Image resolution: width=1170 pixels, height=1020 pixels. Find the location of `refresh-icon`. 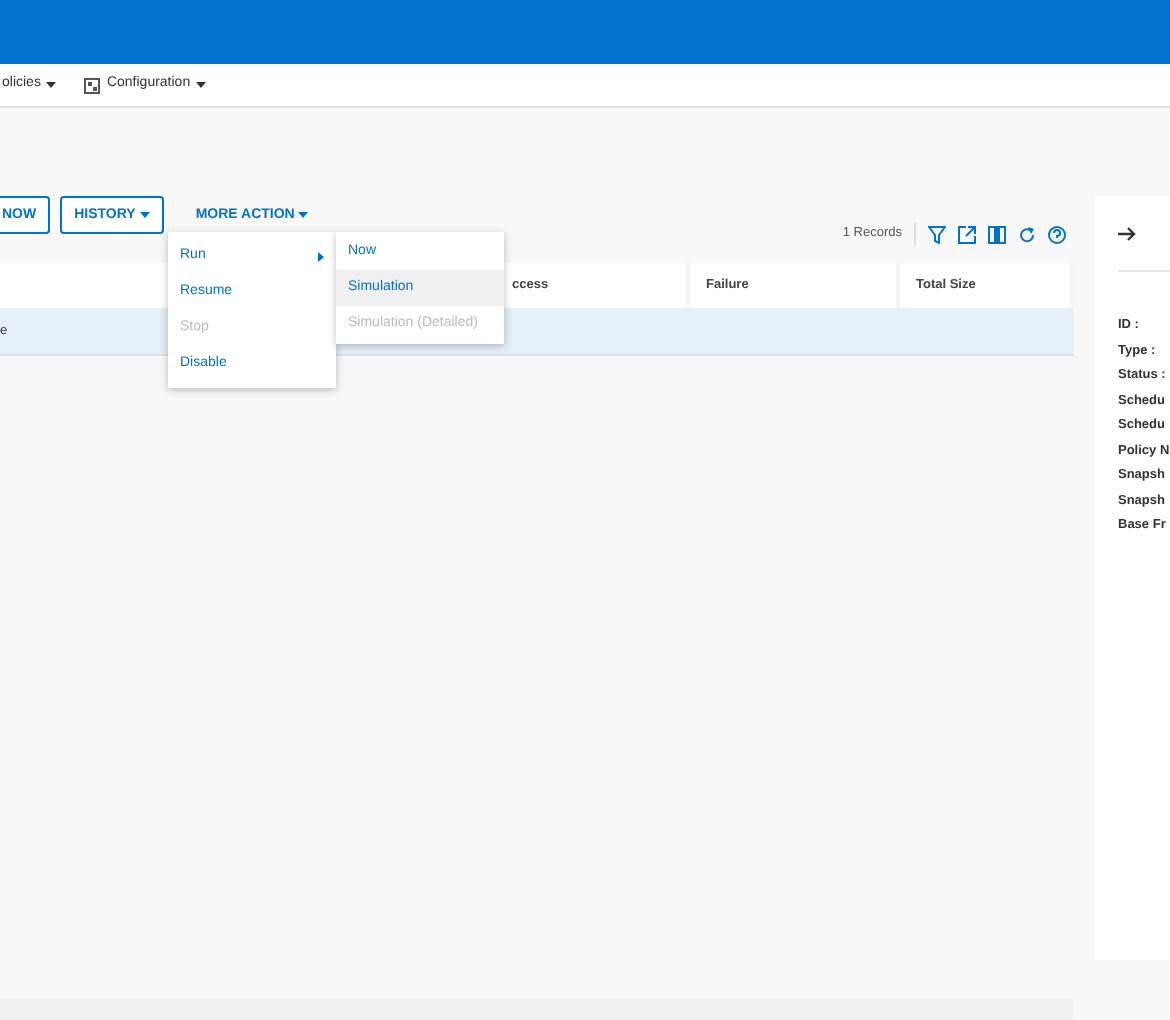

refresh-icon is located at coordinates (1027, 234).